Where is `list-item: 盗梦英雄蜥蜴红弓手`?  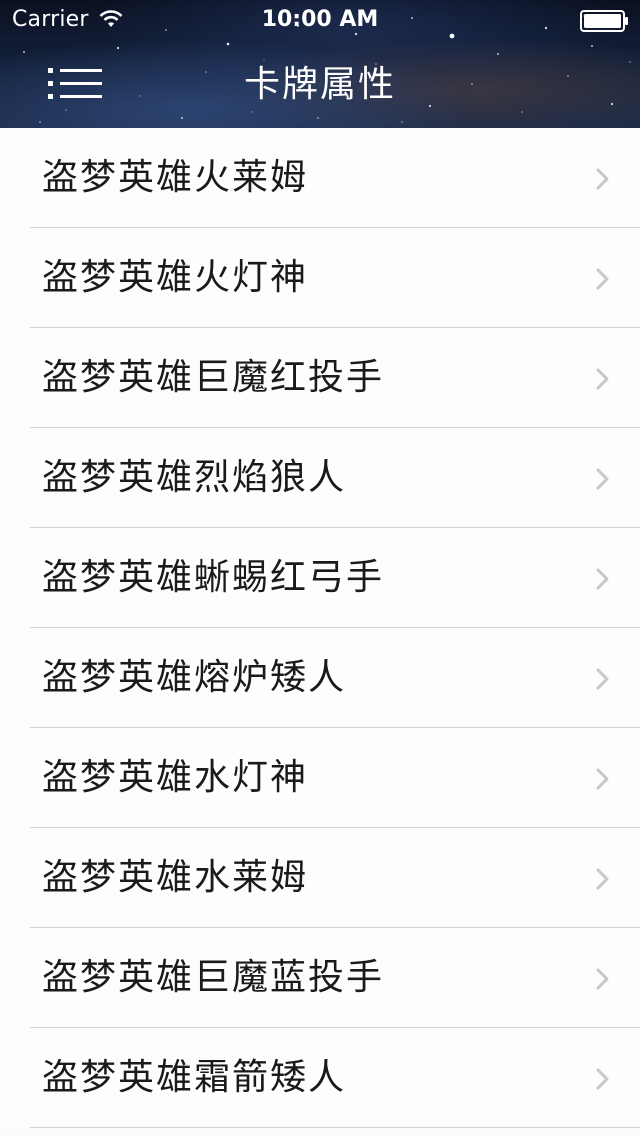
list-item: 盗梦英雄蜥蜴红弓手 is located at coordinates (320, 578).